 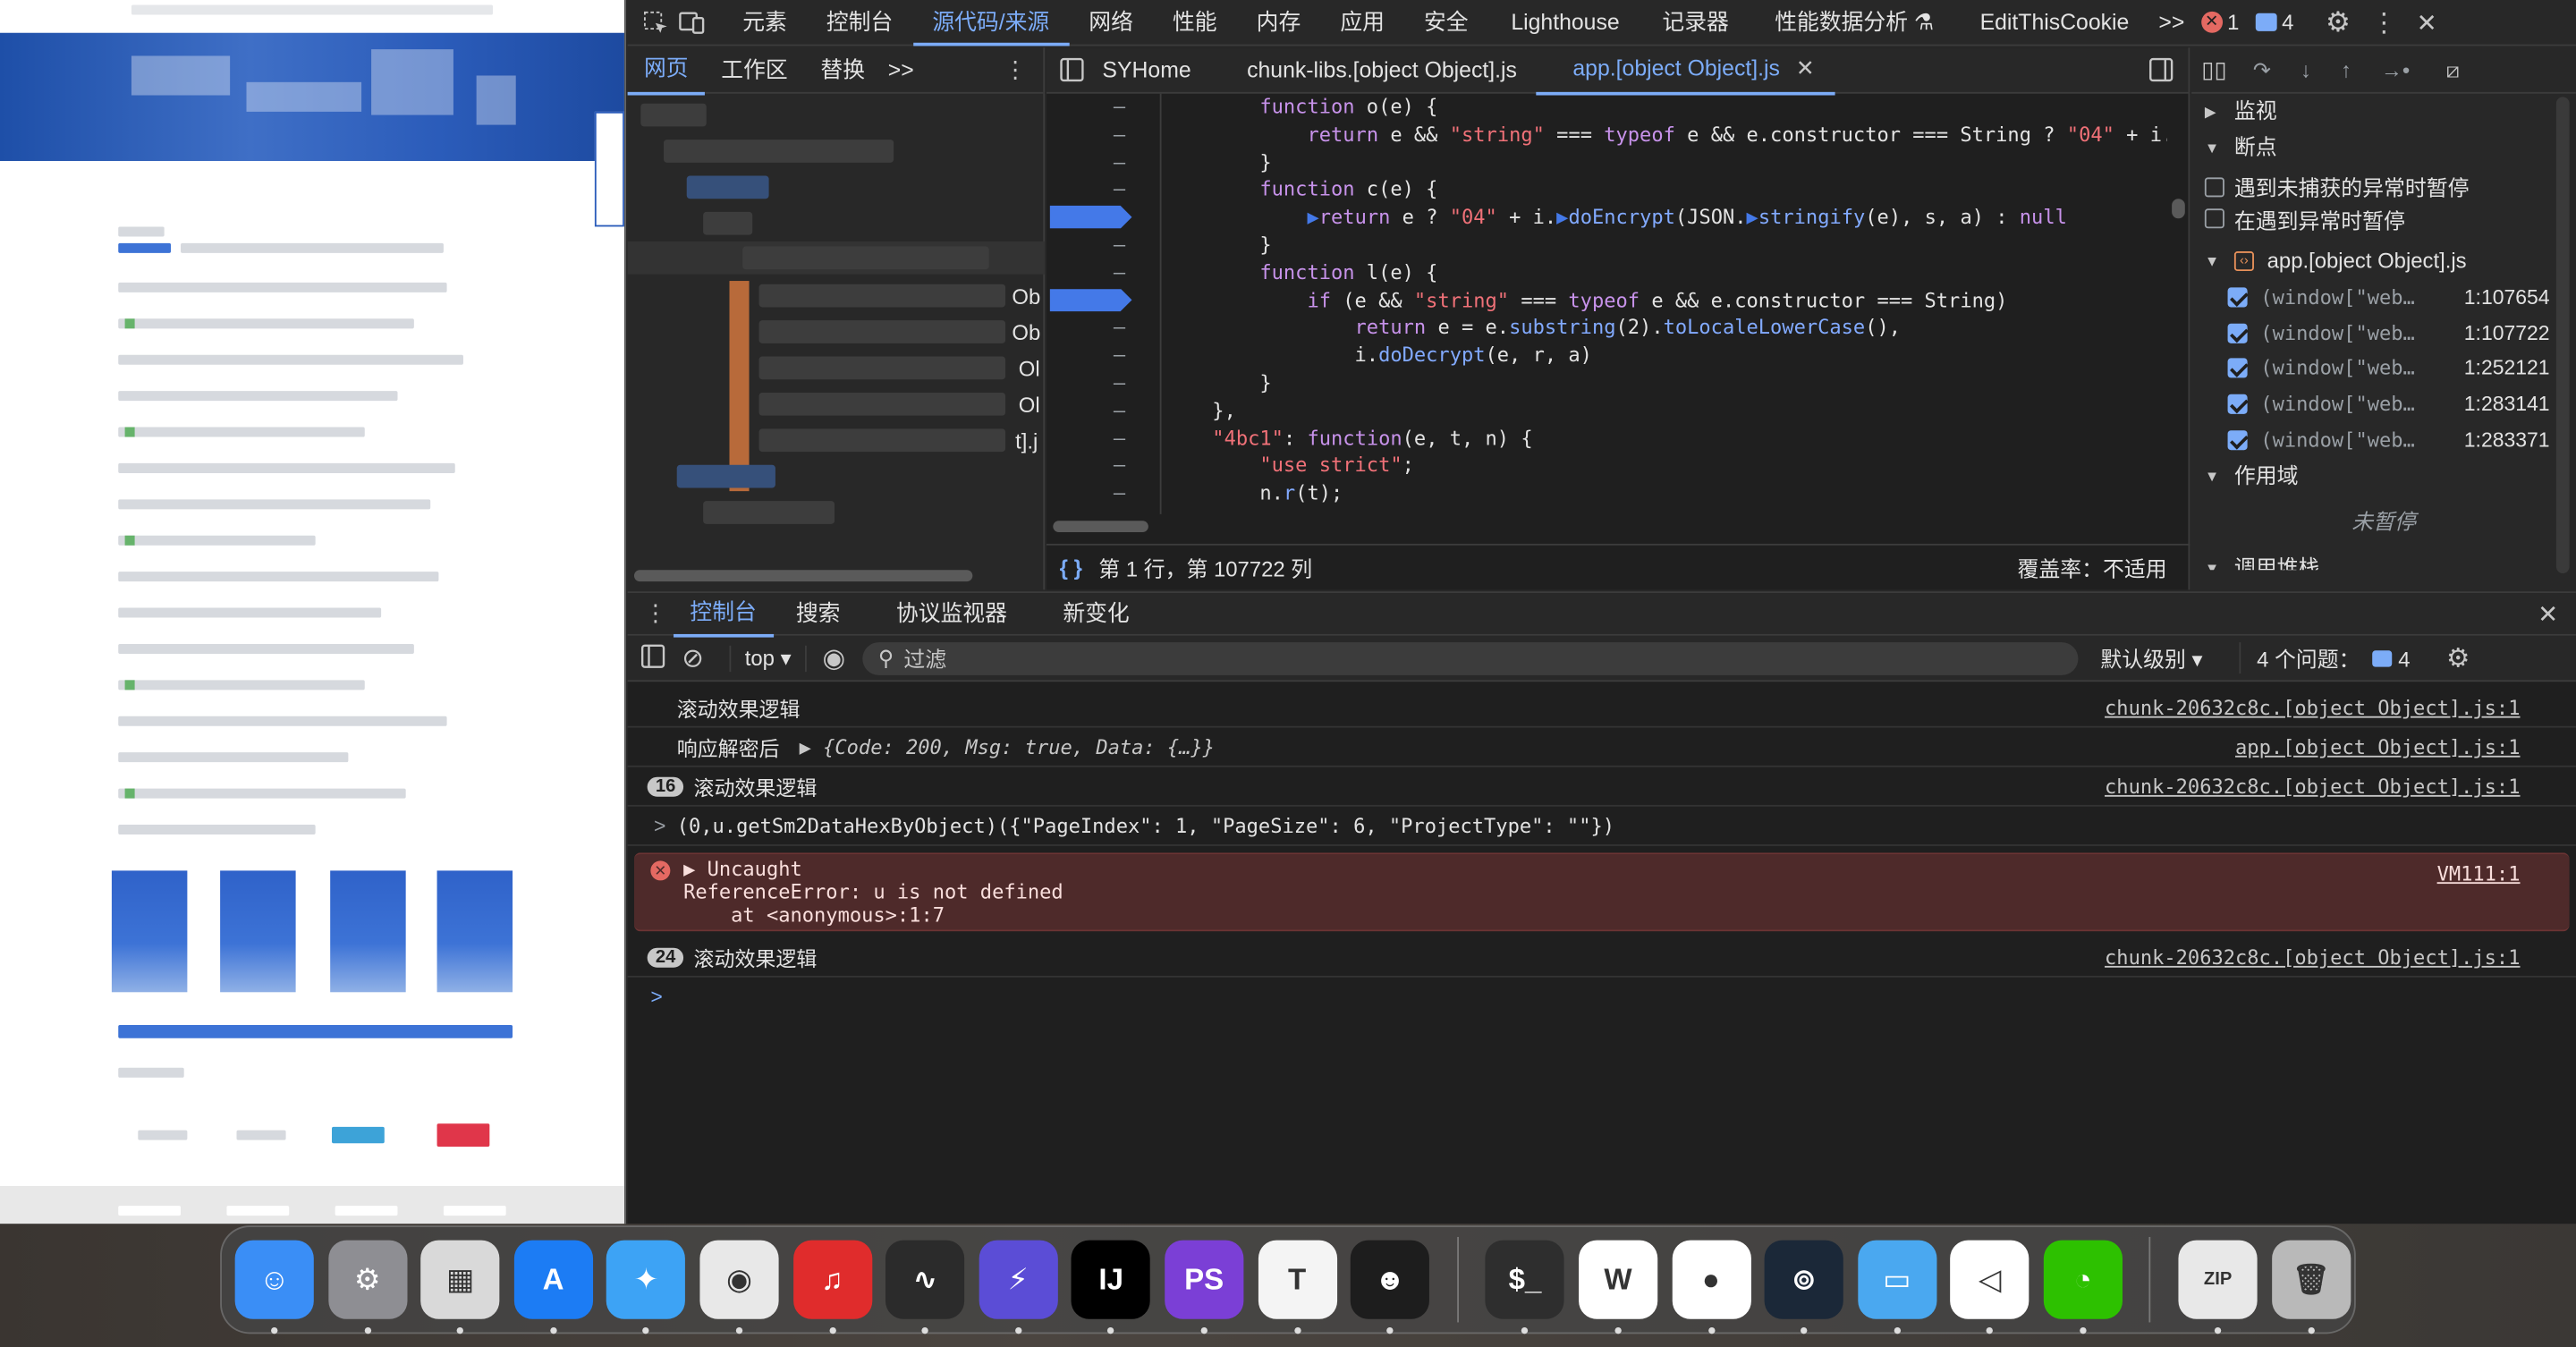 I want to click on breakpoint-item: (window["web… 1:283141, so click(x=2383, y=404).